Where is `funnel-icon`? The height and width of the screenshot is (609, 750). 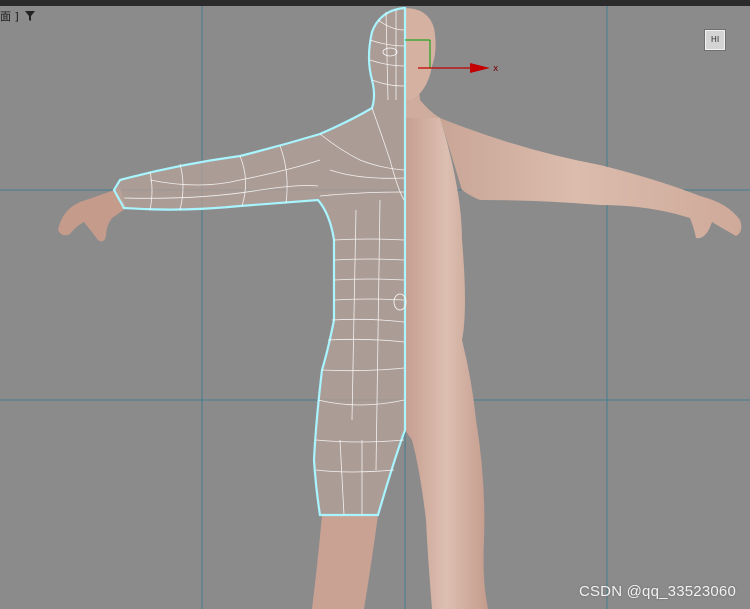
funnel-icon is located at coordinates (30, 16).